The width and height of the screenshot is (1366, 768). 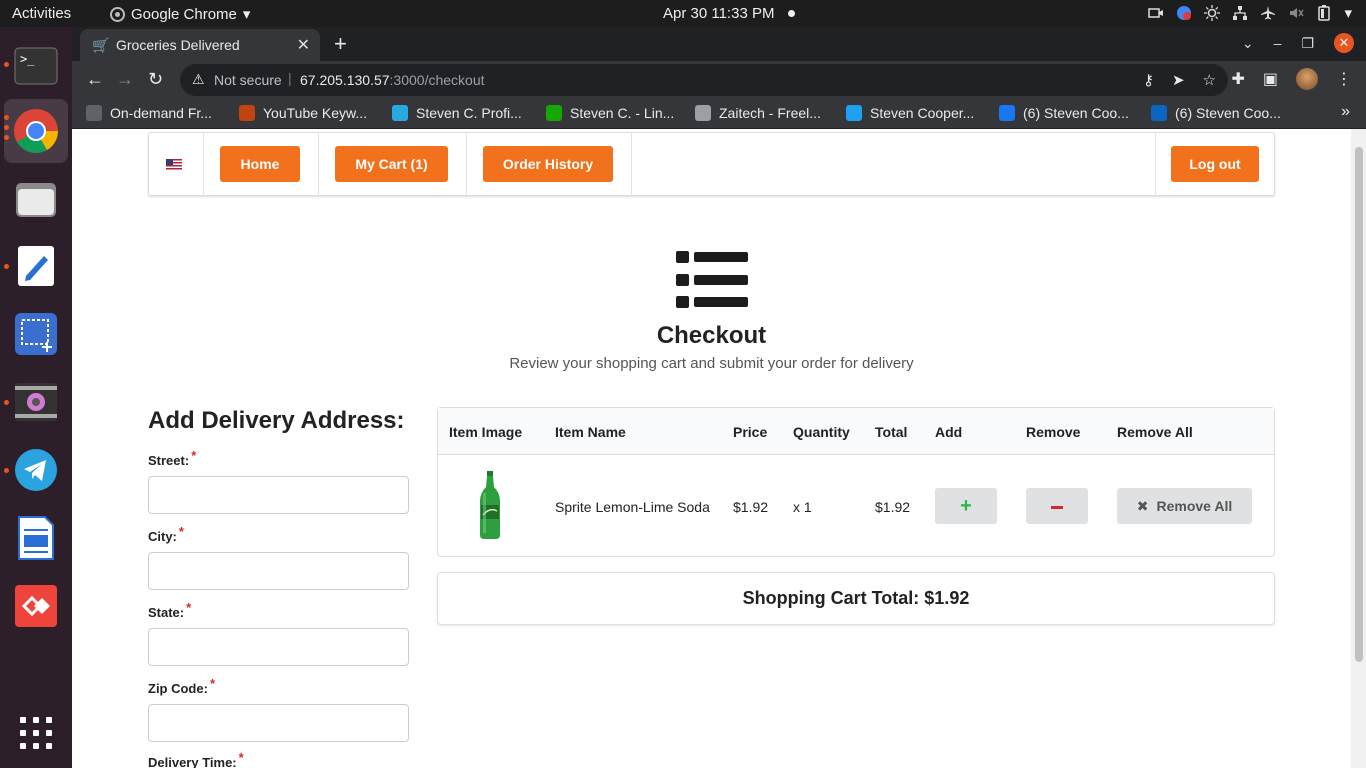 I want to click on remove-all-button: ✖ Remove All, so click(x=1184, y=506).